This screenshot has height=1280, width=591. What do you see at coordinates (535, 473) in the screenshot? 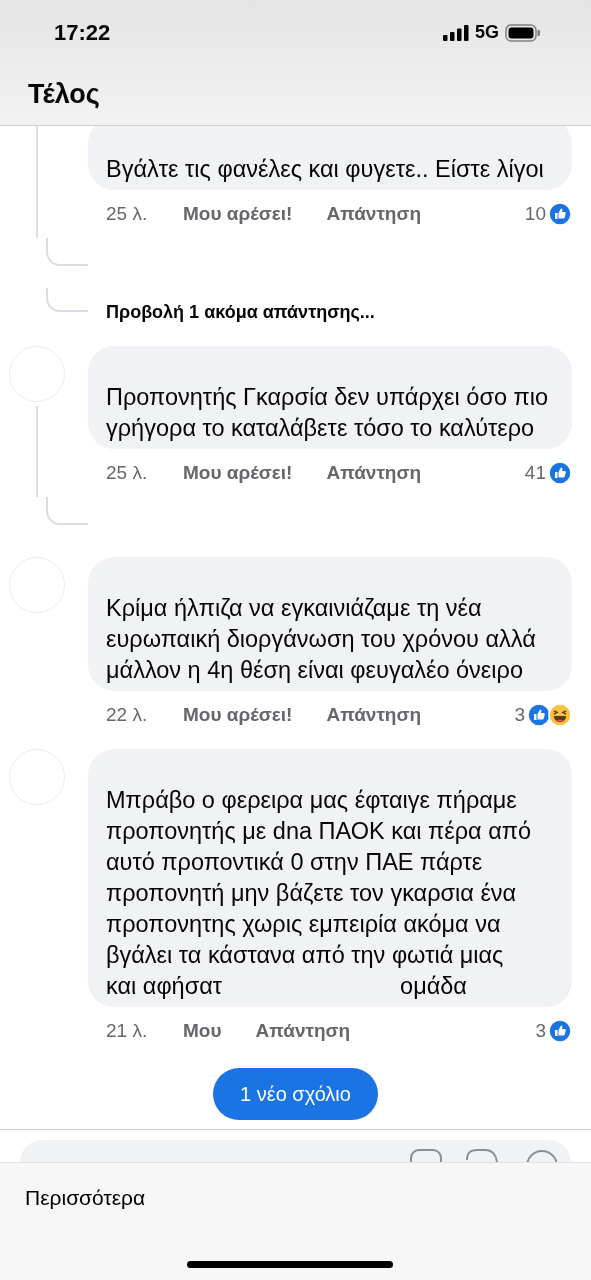
I see `reaction-count: 41` at bounding box center [535, 473].